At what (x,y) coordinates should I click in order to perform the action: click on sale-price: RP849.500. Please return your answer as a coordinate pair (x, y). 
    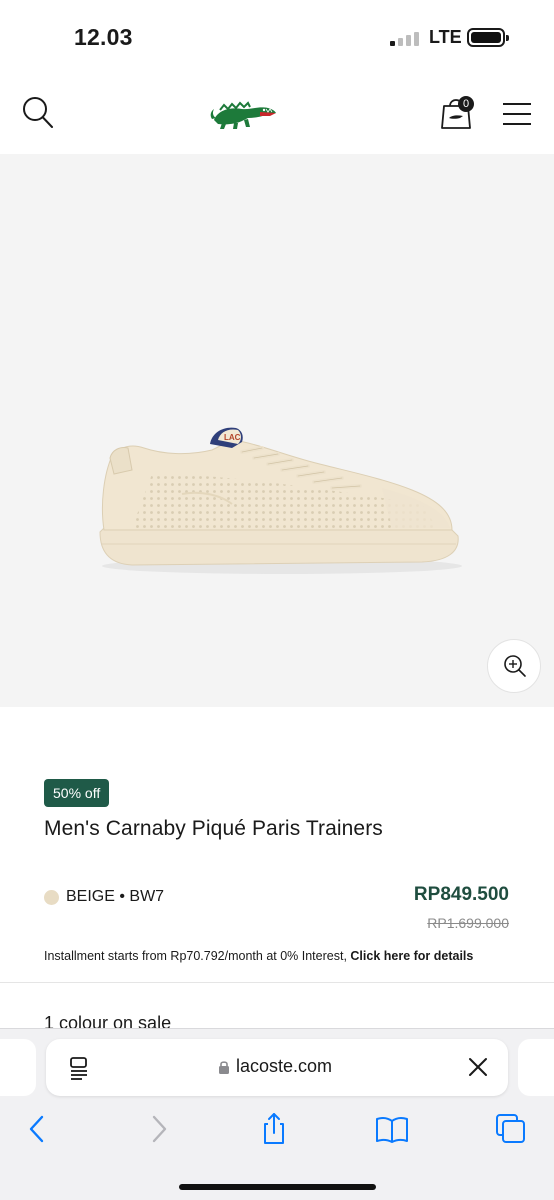
    Looking at the image, I should click on (461, 894).